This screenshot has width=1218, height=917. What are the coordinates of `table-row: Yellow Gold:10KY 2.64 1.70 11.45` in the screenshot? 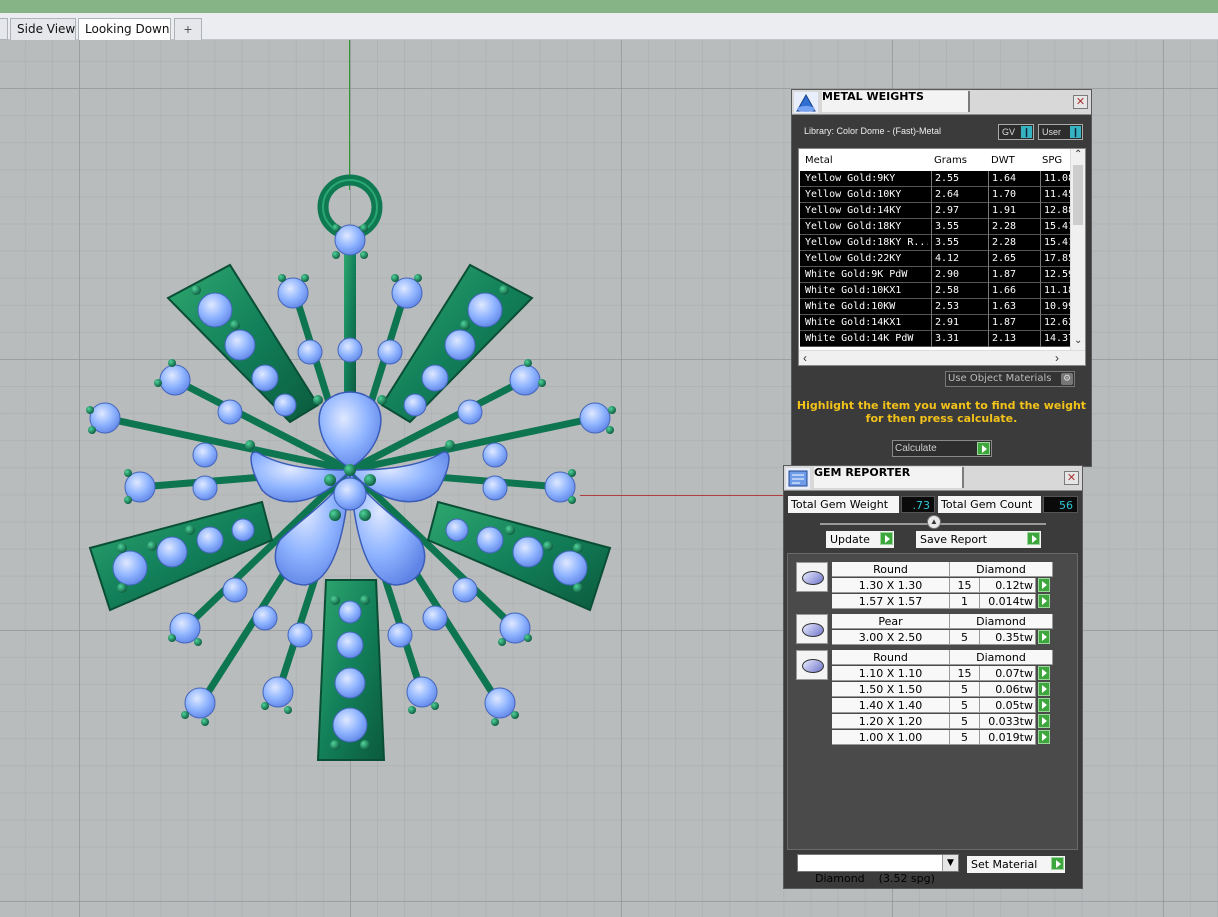 It's located at (937, 195).